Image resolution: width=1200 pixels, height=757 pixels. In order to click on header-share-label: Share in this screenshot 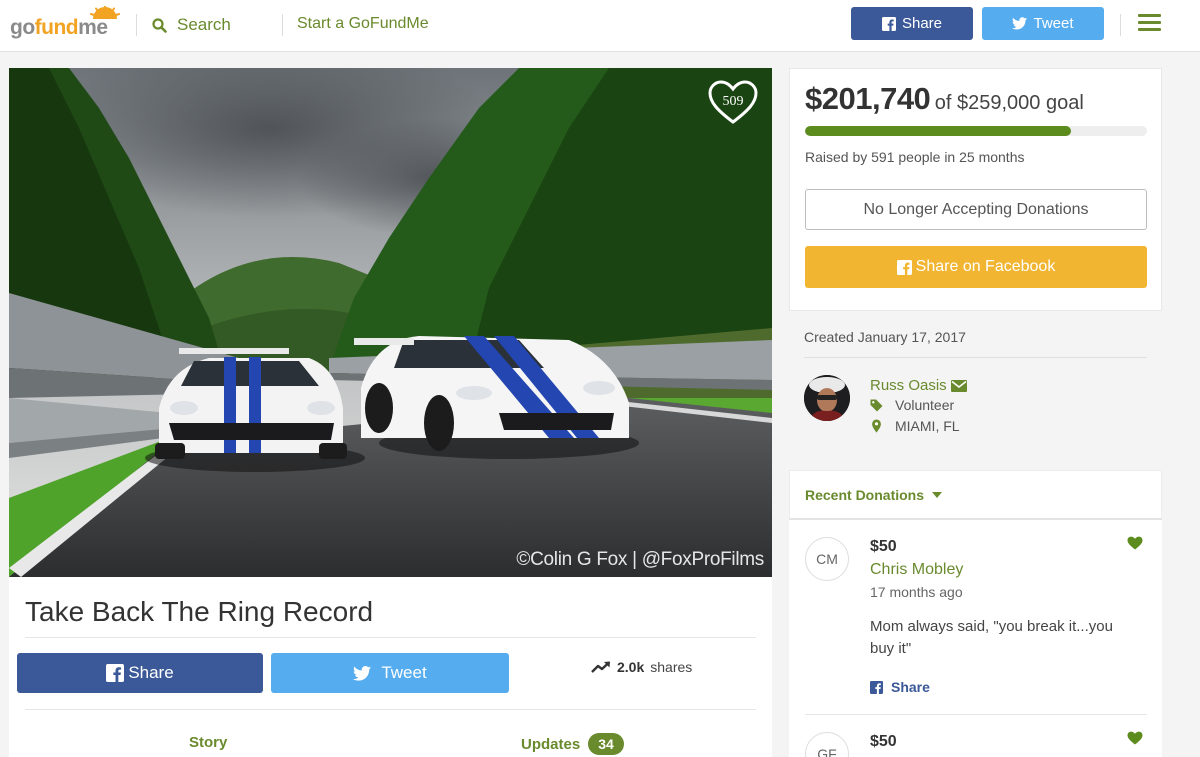, I will do `click(922, 23)`.